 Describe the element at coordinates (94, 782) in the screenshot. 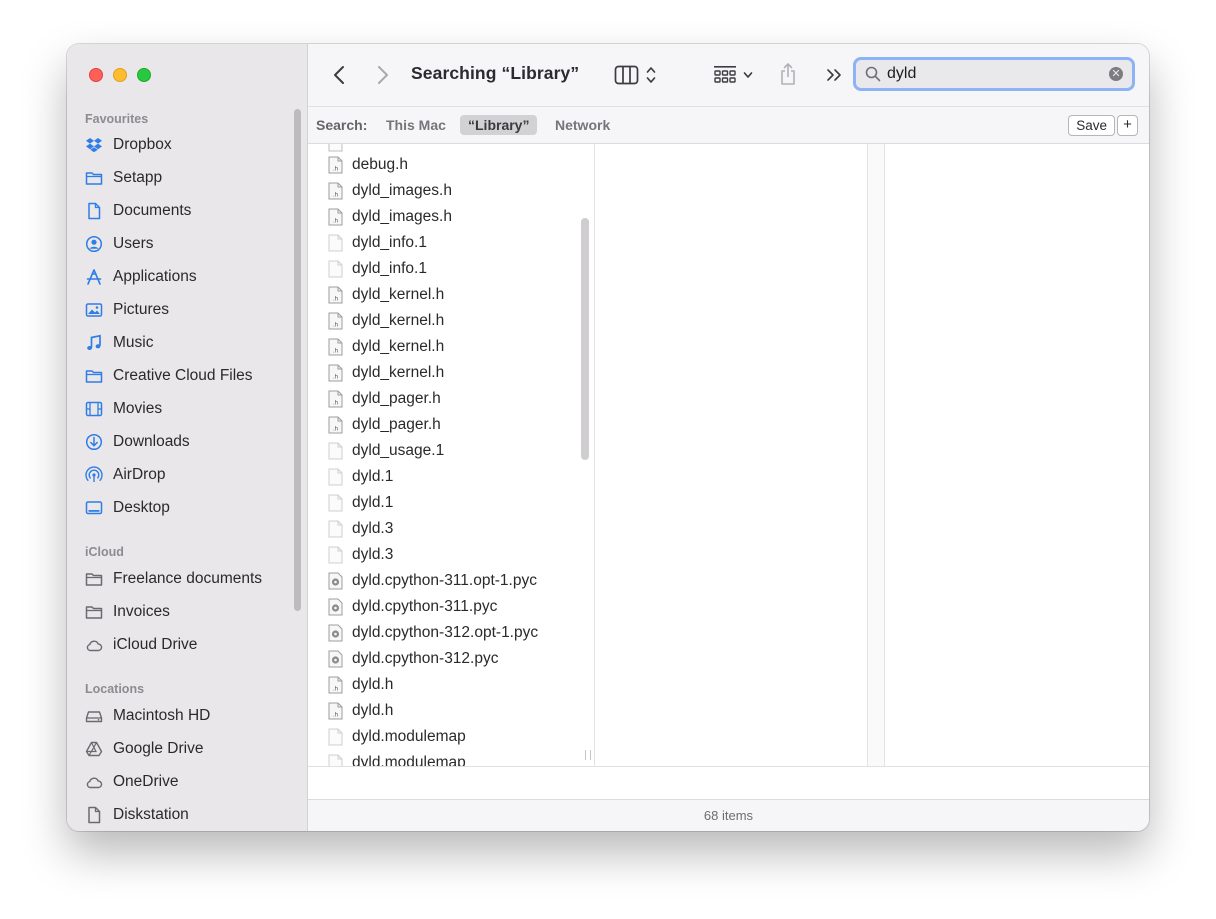

I see `cloud-icon` at that location.